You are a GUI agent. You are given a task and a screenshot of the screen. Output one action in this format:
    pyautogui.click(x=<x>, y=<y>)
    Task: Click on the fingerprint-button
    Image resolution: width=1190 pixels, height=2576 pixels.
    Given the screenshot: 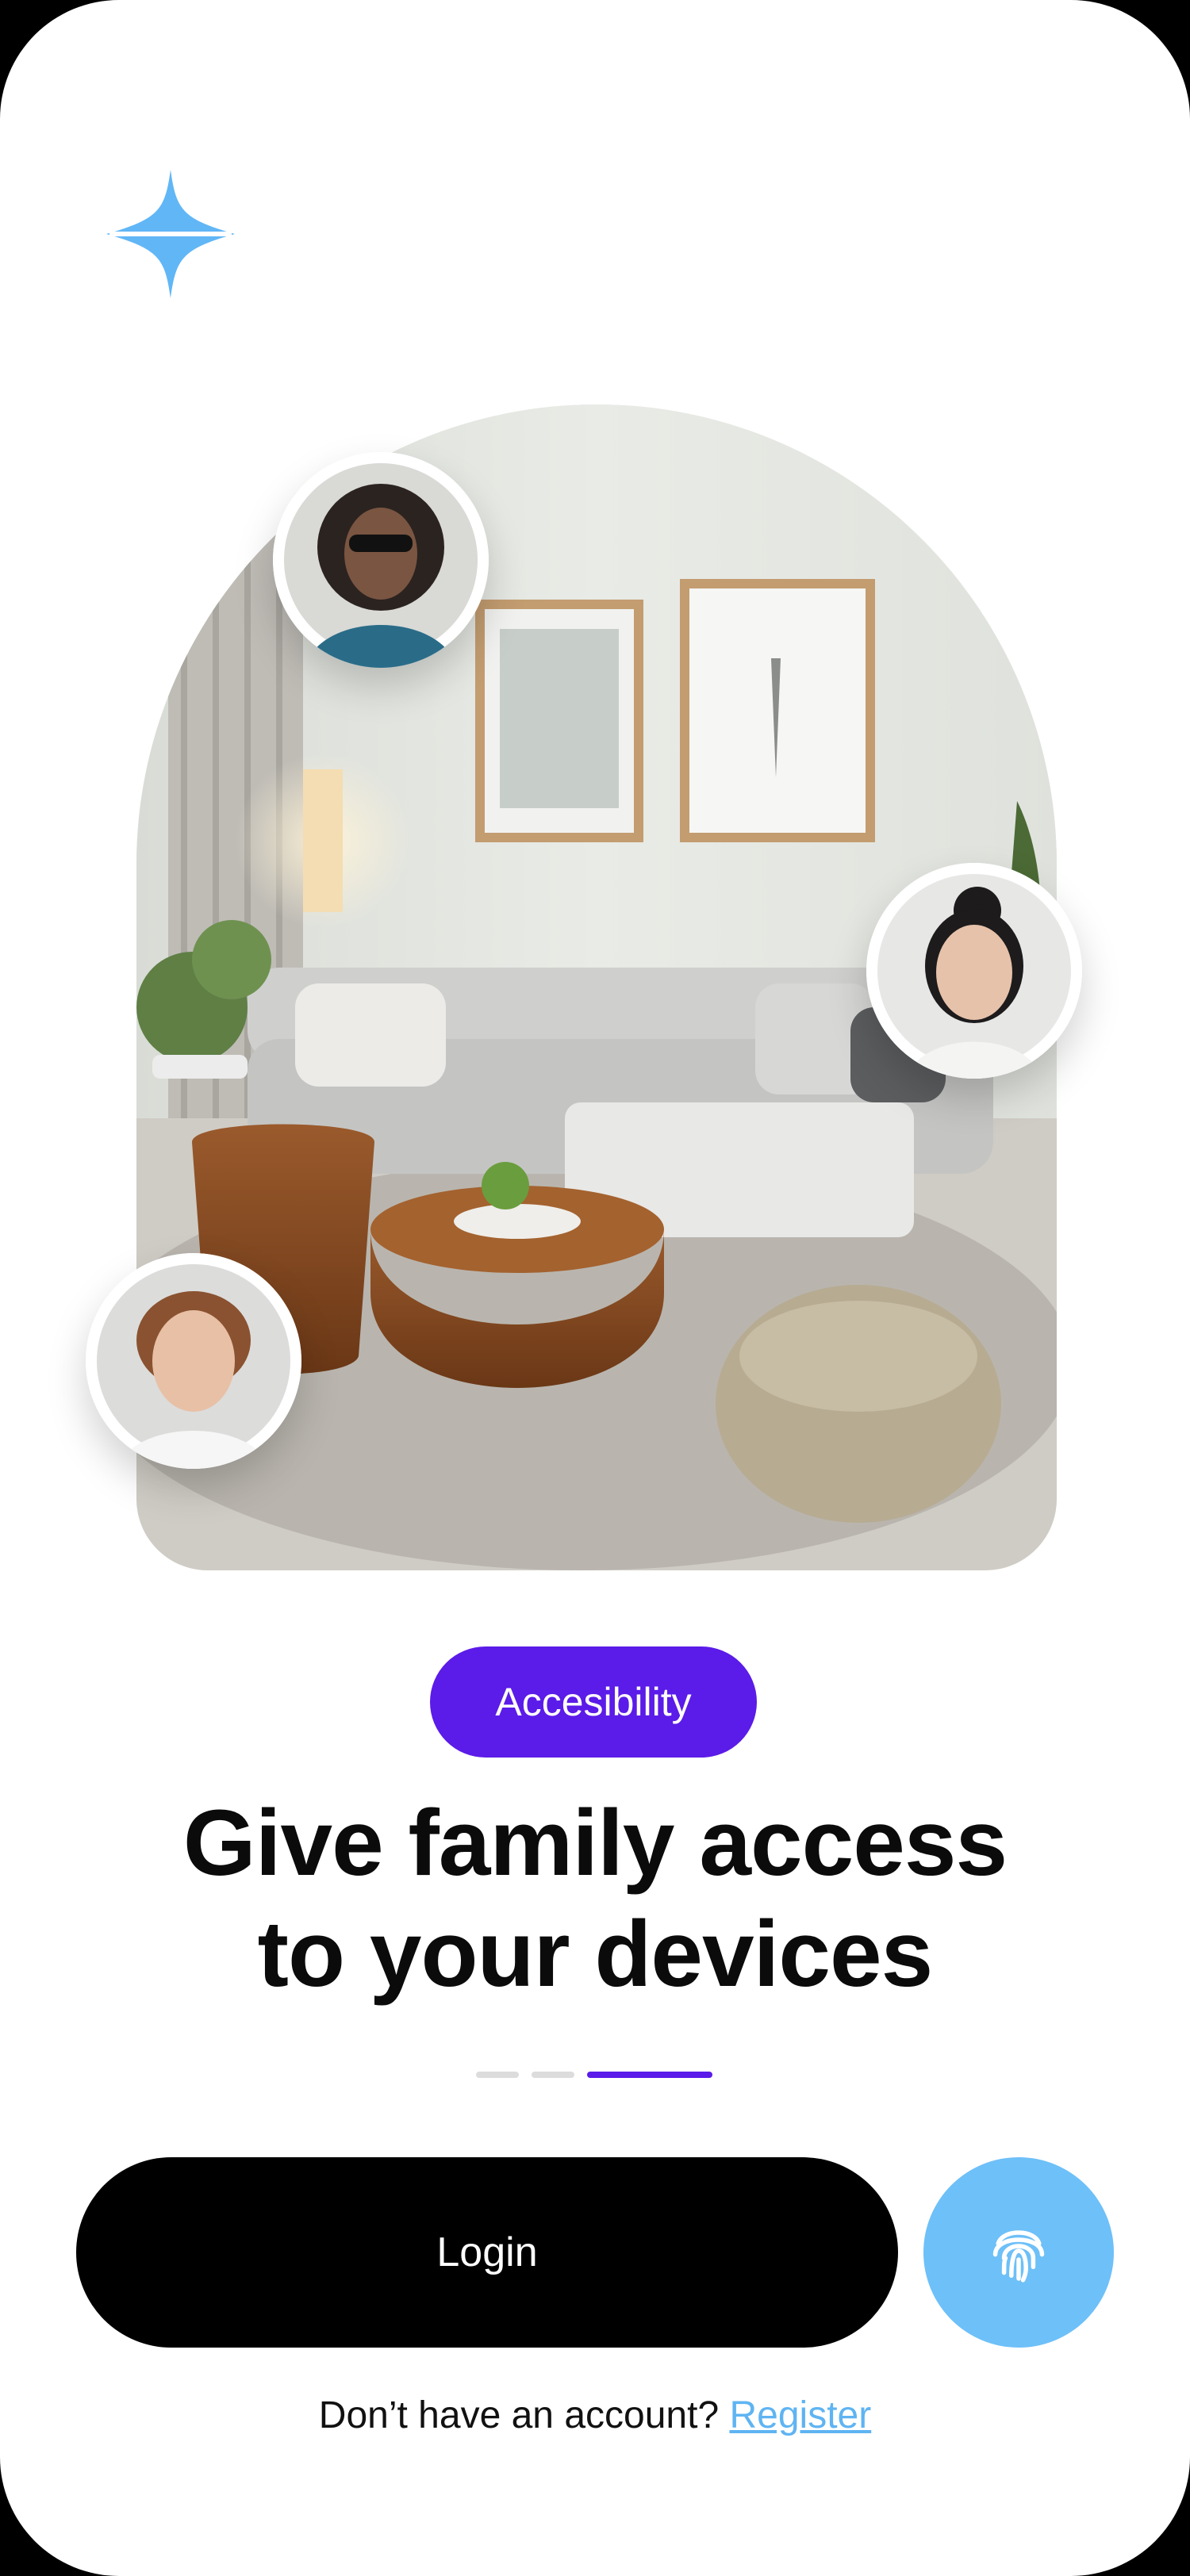 What is the action you would take?
    pyautogui.click(x=1018, y=2252)
    